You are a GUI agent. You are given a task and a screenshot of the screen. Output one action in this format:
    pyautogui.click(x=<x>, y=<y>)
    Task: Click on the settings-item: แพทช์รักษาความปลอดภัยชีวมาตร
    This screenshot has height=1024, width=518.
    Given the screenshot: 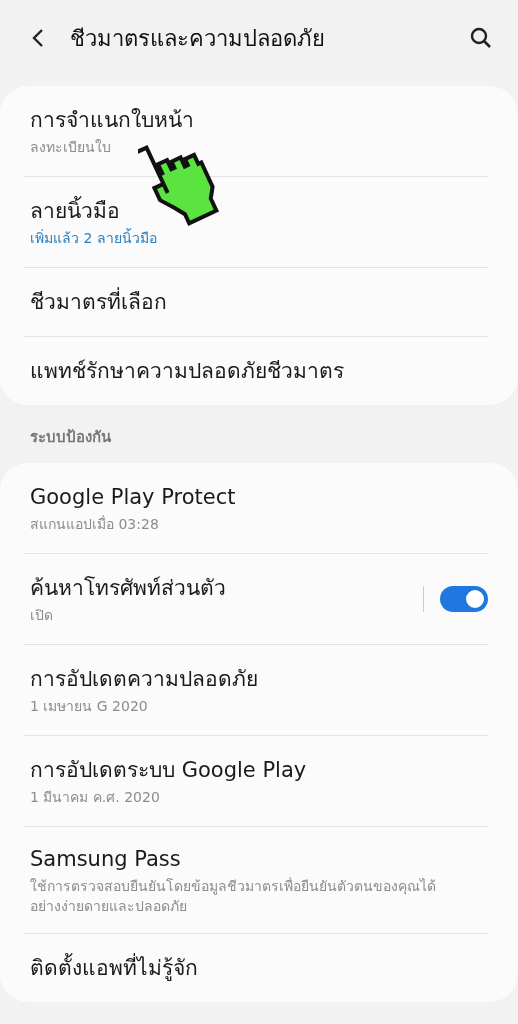 What is the action you would take?
    pyautogui.click(x=256, y=371)
    